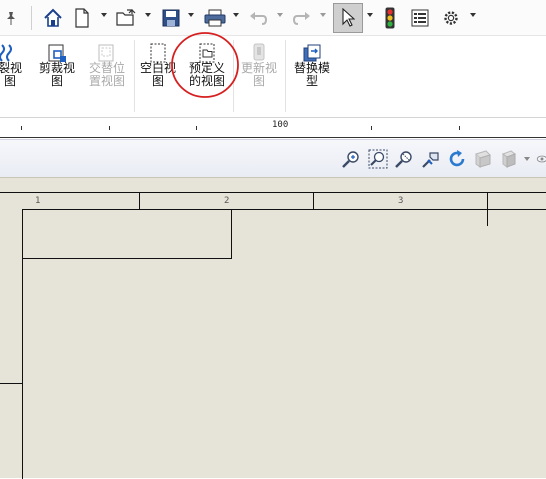 The image size is (546, 479). I want to click on highlight-circle, so click(205, 65).